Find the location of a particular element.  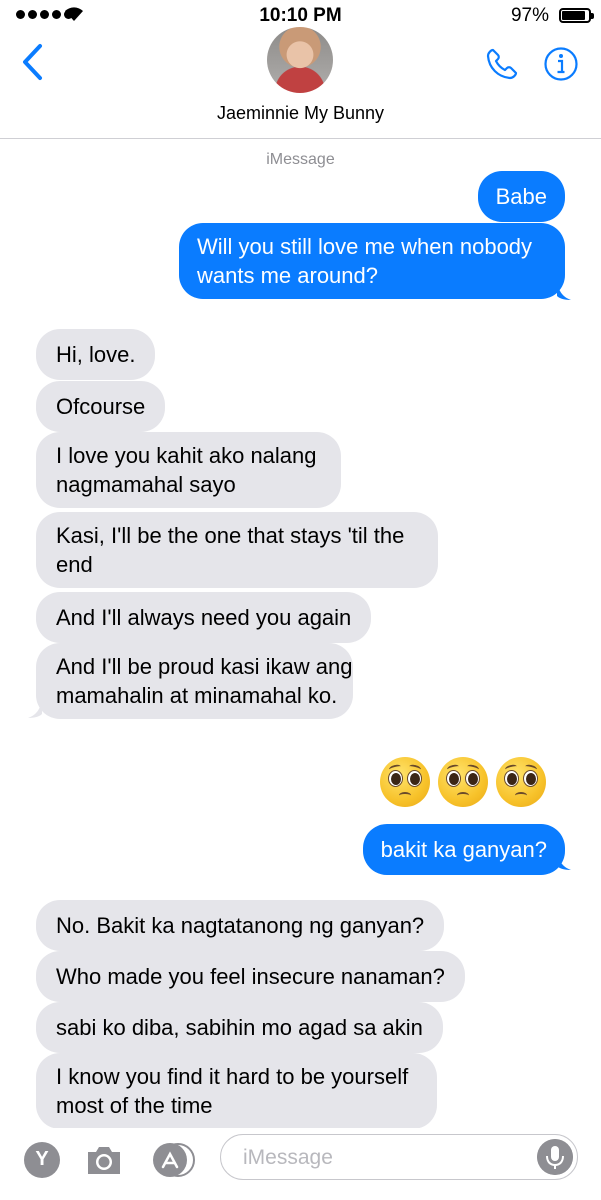

message-text: nagmamahal sayo is located at coordinates (146, 484).